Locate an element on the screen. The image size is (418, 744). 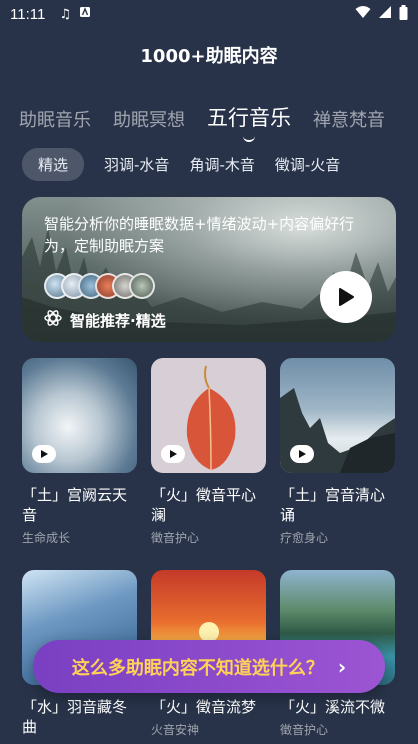
banner-description: 智能分析你的睡眠数据+情绪波动+内容偏好行为，定制助眠方案 is located at coordinates (199, 235).